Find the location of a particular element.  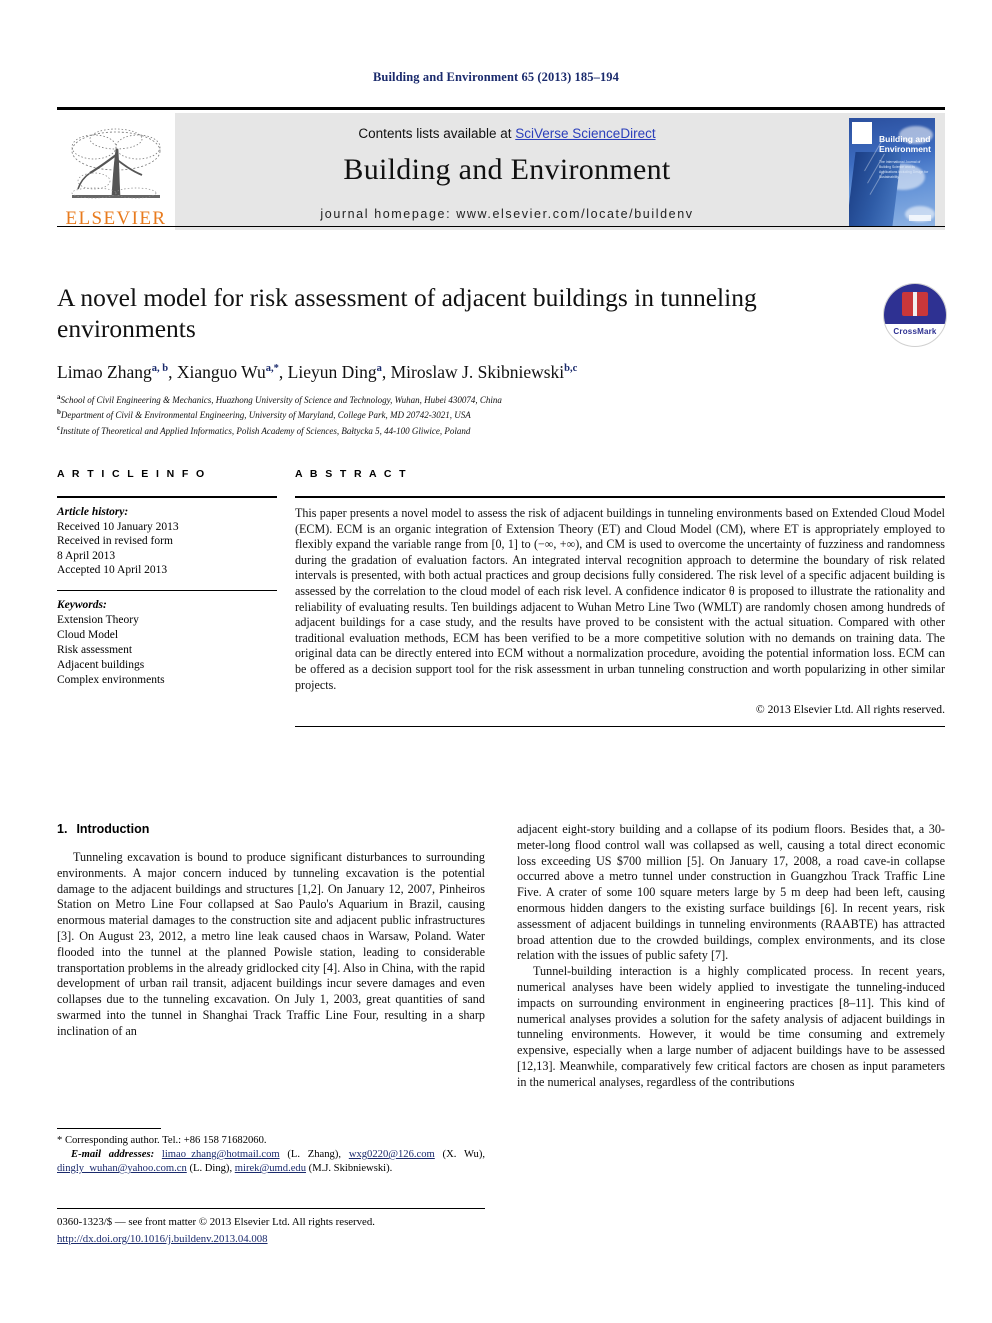

cover-issn-box is located at coordinates (920, 217).